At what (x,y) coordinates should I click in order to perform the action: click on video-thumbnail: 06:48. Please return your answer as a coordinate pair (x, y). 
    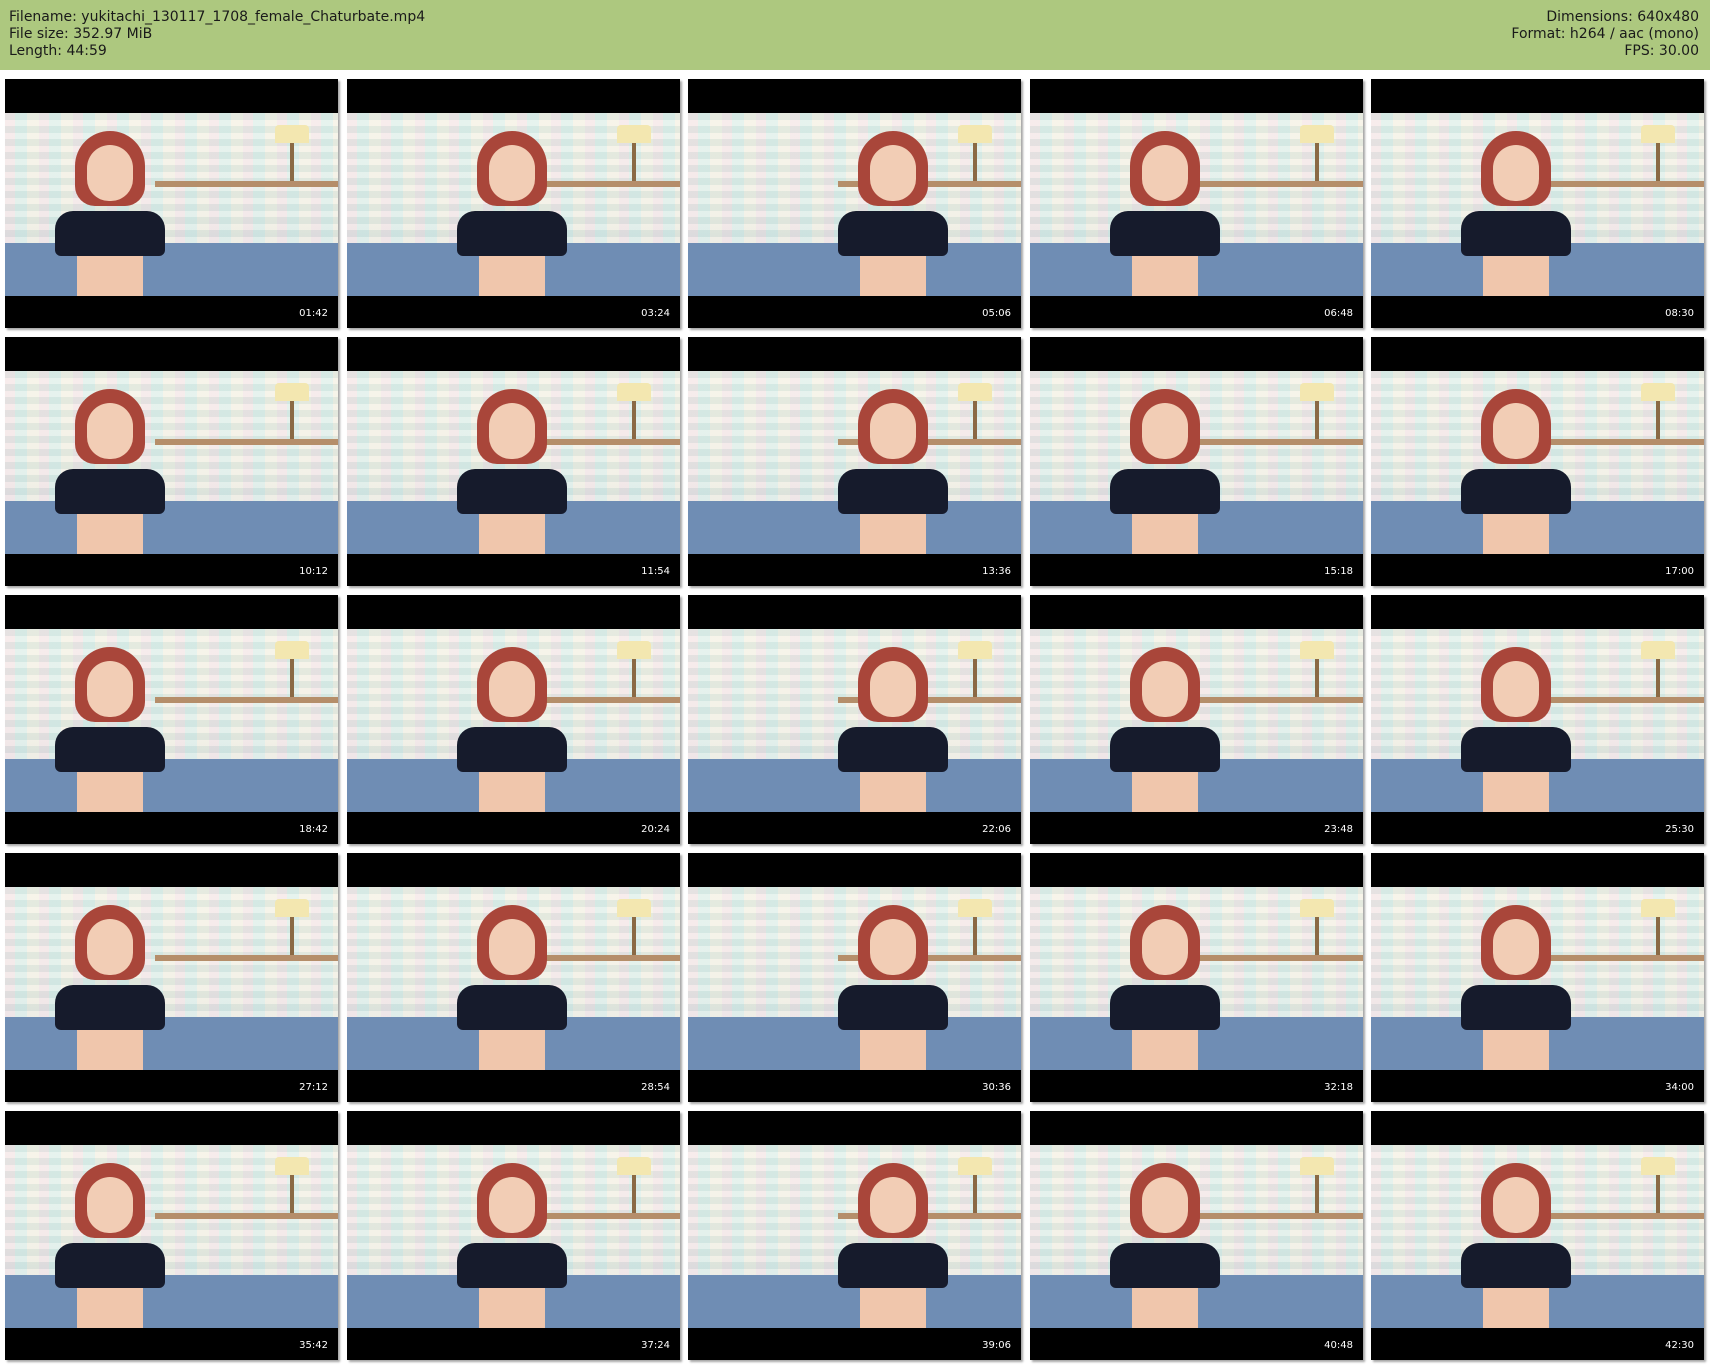
    Looking at the image, I should click on (1196, 203).